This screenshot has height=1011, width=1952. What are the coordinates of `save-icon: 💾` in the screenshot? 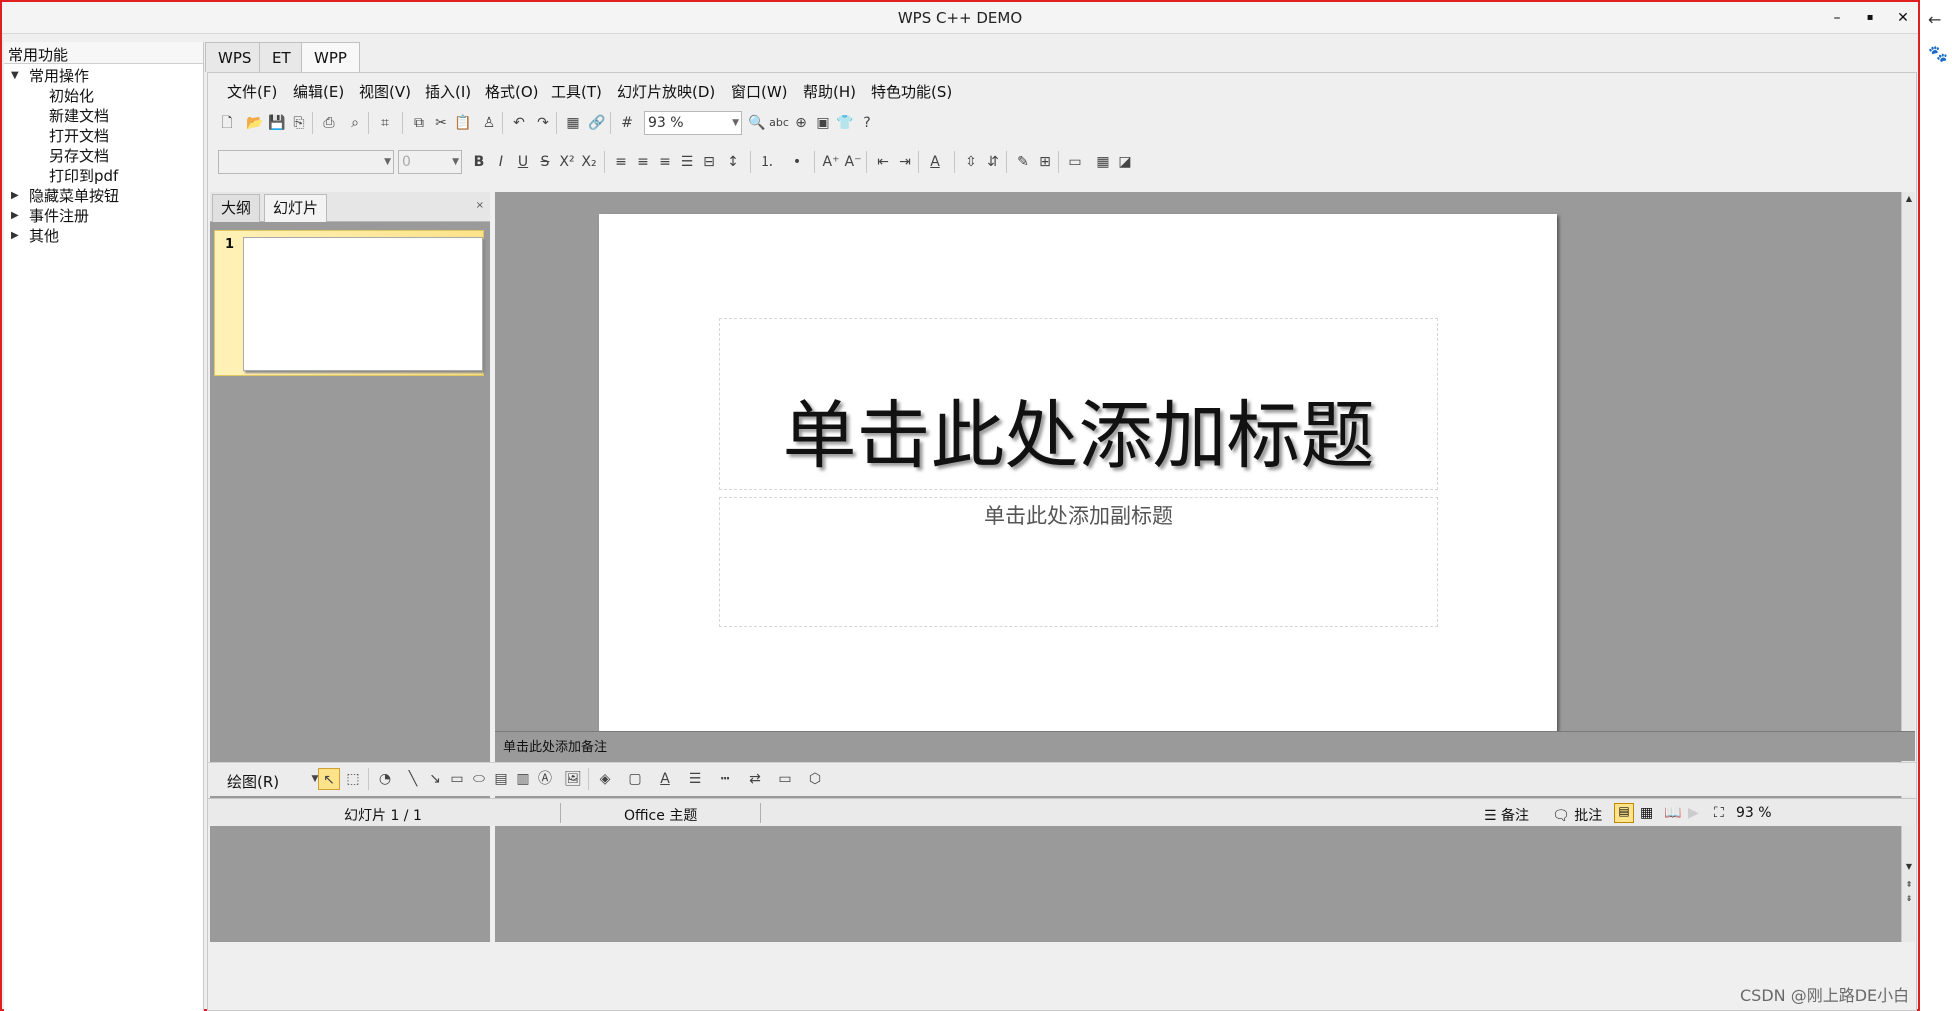 It's located at (277, 123).